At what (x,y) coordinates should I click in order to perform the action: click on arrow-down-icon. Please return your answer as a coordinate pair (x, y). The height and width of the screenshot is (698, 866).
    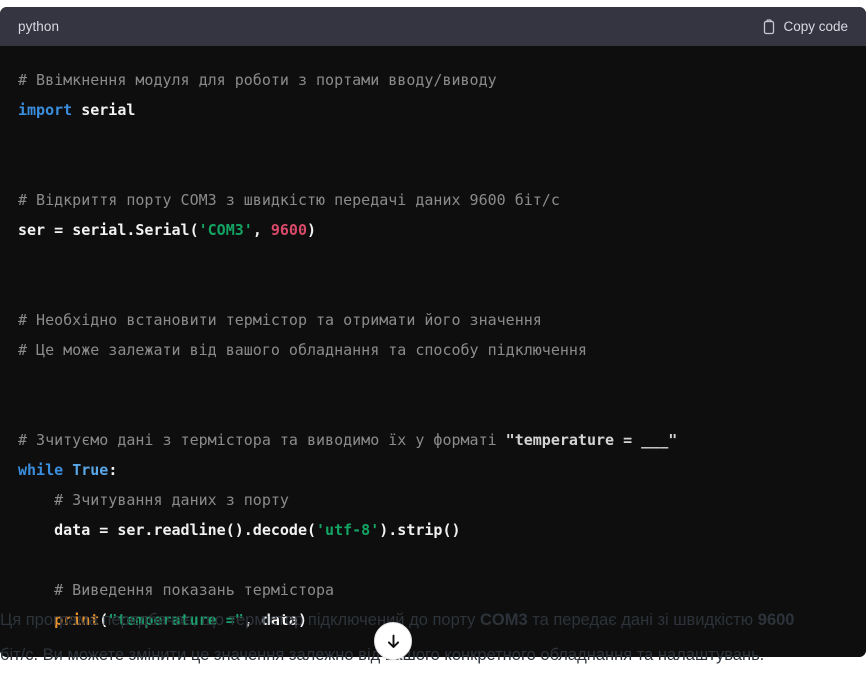
    Looking at the image, I should click on (393, 641).